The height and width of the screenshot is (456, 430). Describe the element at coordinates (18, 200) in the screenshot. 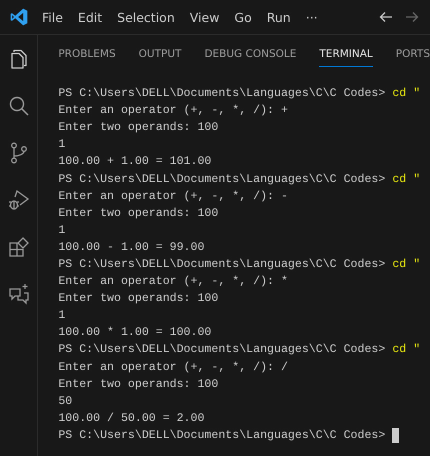

I see `run-debug-icon` at that location.